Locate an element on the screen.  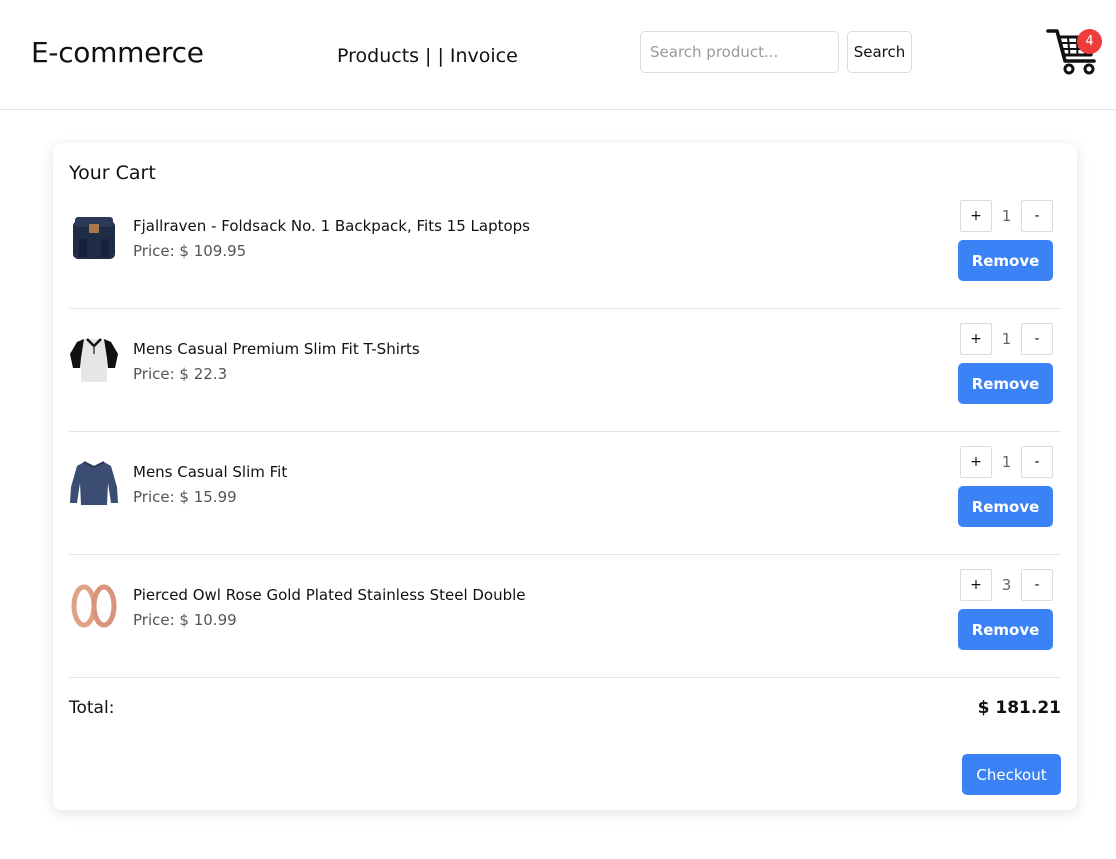
top-navbar: E-commerce Products | | Invoice Search 4 is located at coordinates (558, 55).